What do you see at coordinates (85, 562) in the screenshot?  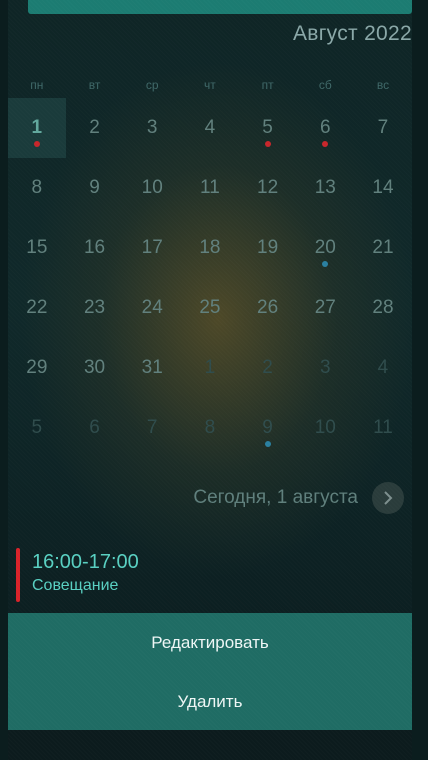 I see `event-time: 16:00-17:00` at bounding box center [85, 562].